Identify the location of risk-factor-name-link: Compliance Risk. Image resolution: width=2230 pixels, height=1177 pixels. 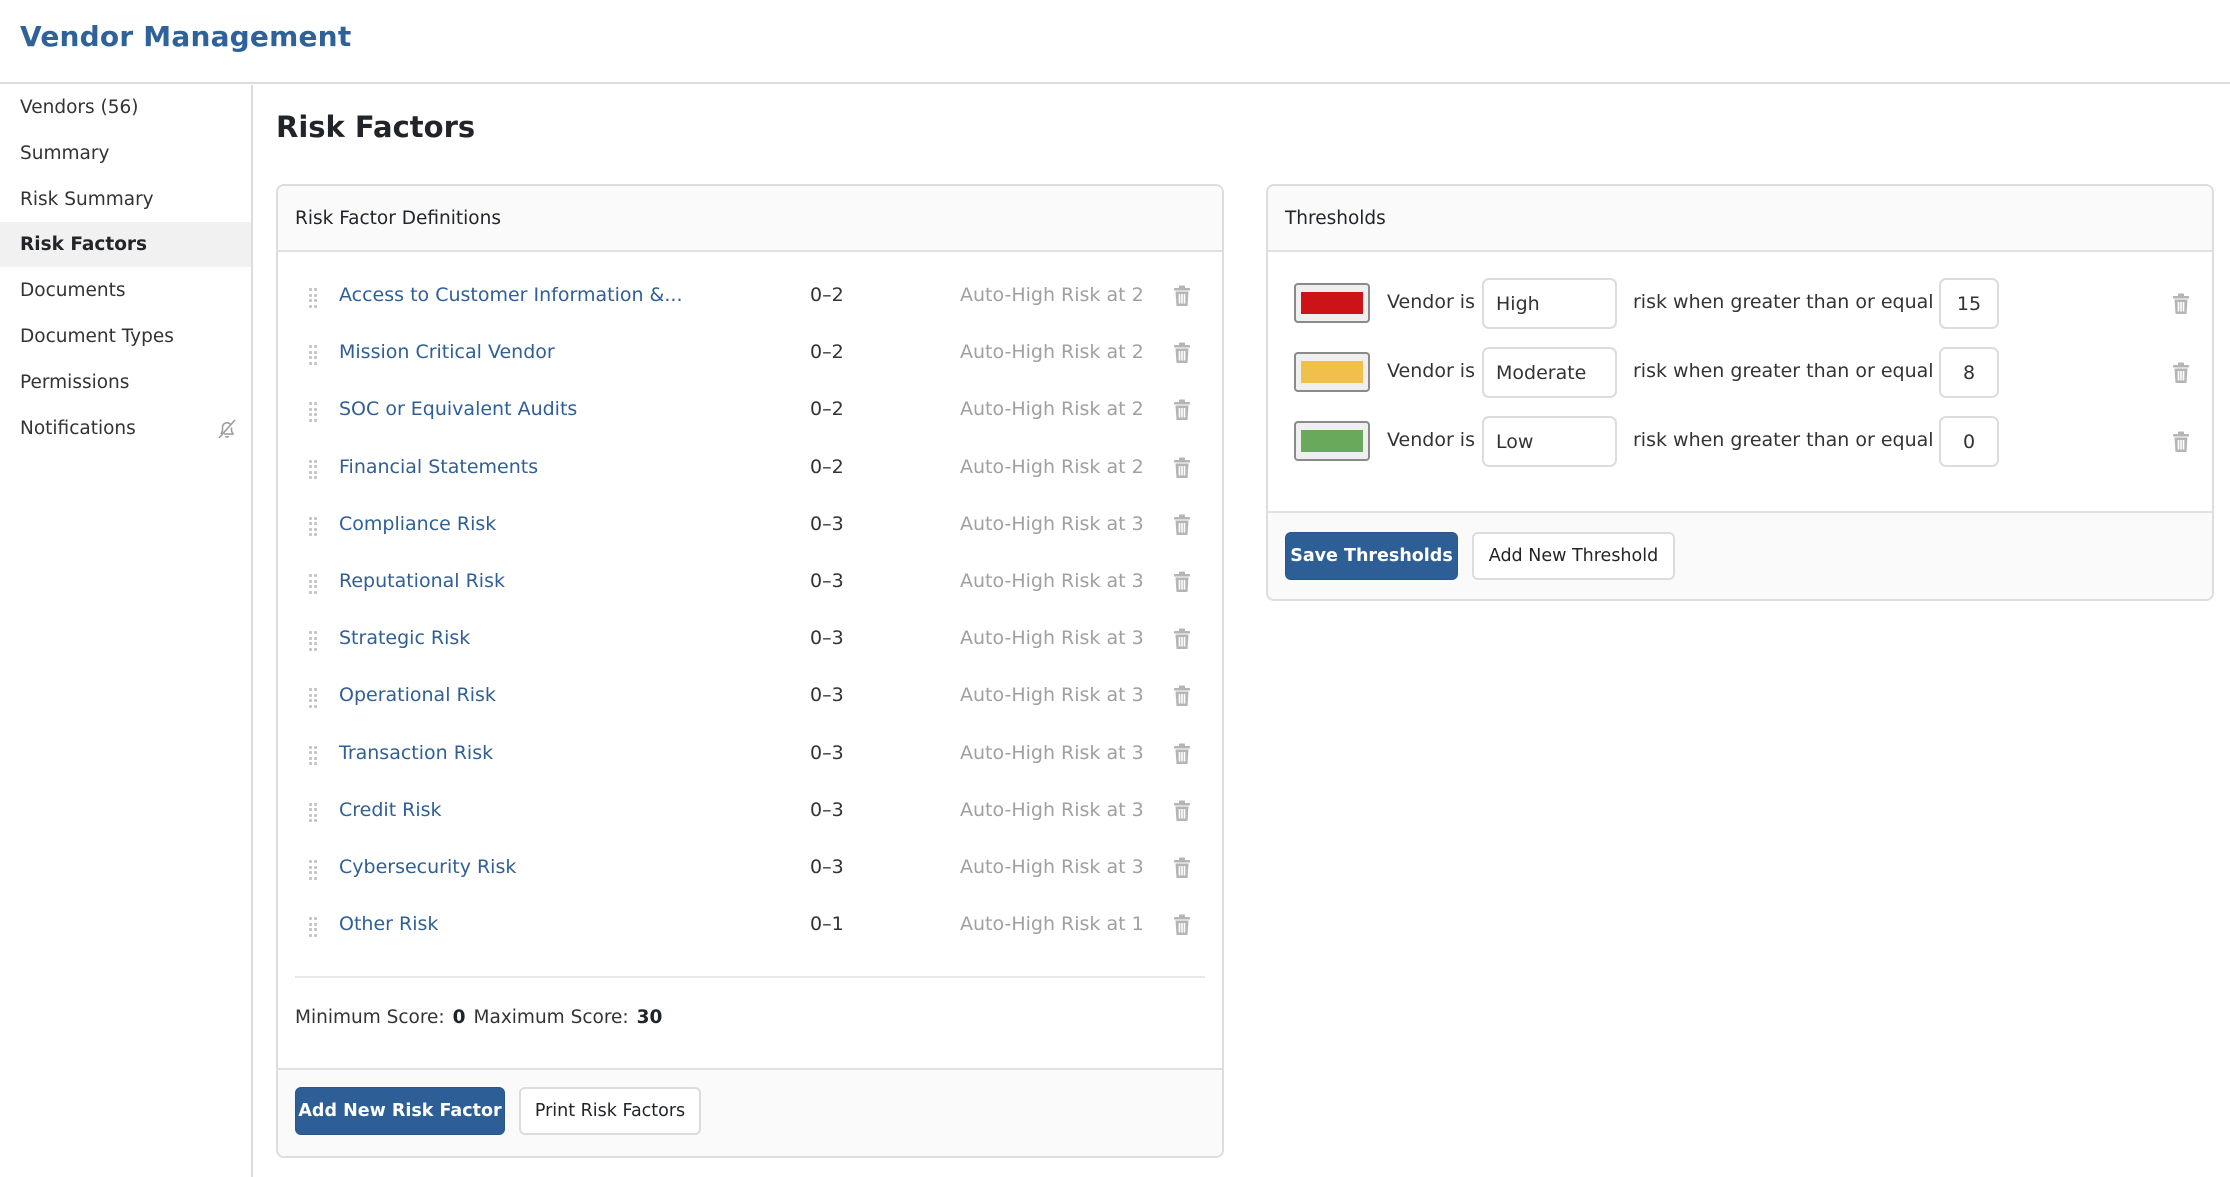
(417, 524).